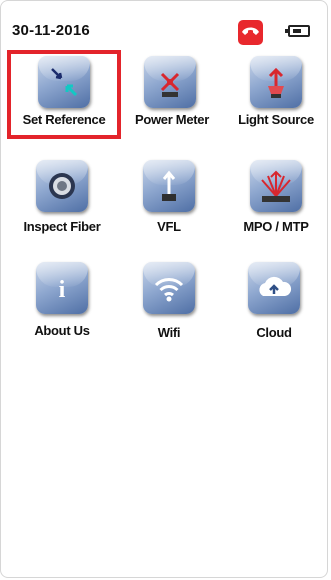 Image resolution: width=331 pixels, height=580 pixels. I want to click on menu-item-label: Light Source, so click(276, 119).